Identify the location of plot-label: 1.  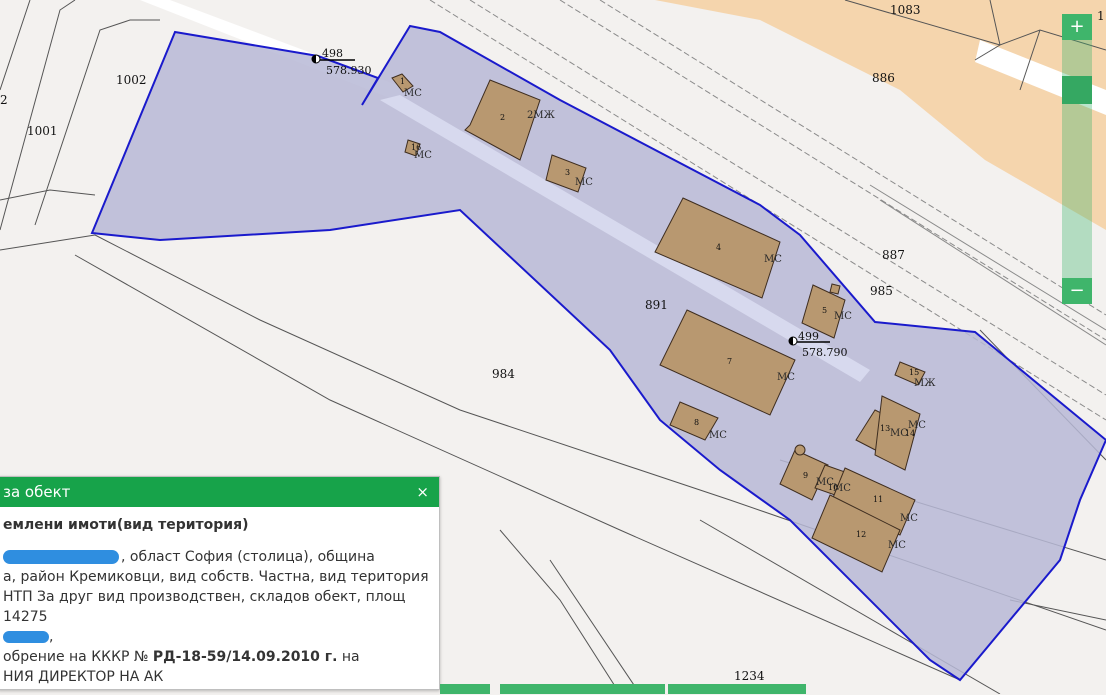
(1101, 16).